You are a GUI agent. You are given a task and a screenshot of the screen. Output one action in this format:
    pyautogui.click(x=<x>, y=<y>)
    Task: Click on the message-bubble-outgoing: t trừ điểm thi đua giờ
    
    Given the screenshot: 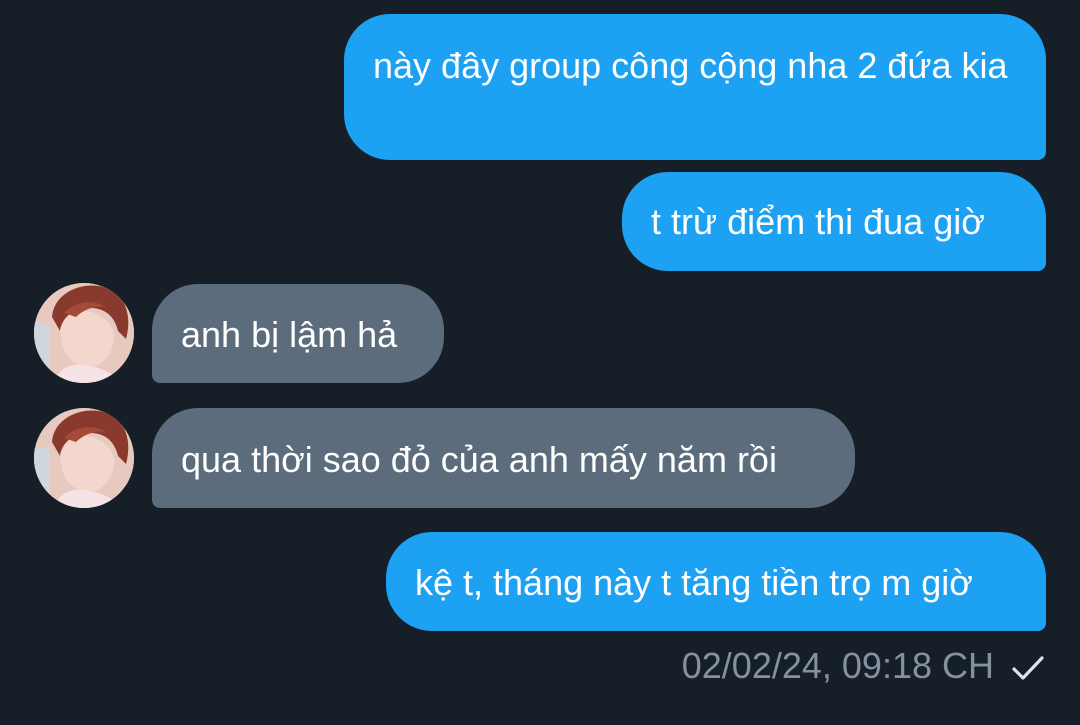 What is the action you would take?
    pyautogui.click(x=834, y=221)
    